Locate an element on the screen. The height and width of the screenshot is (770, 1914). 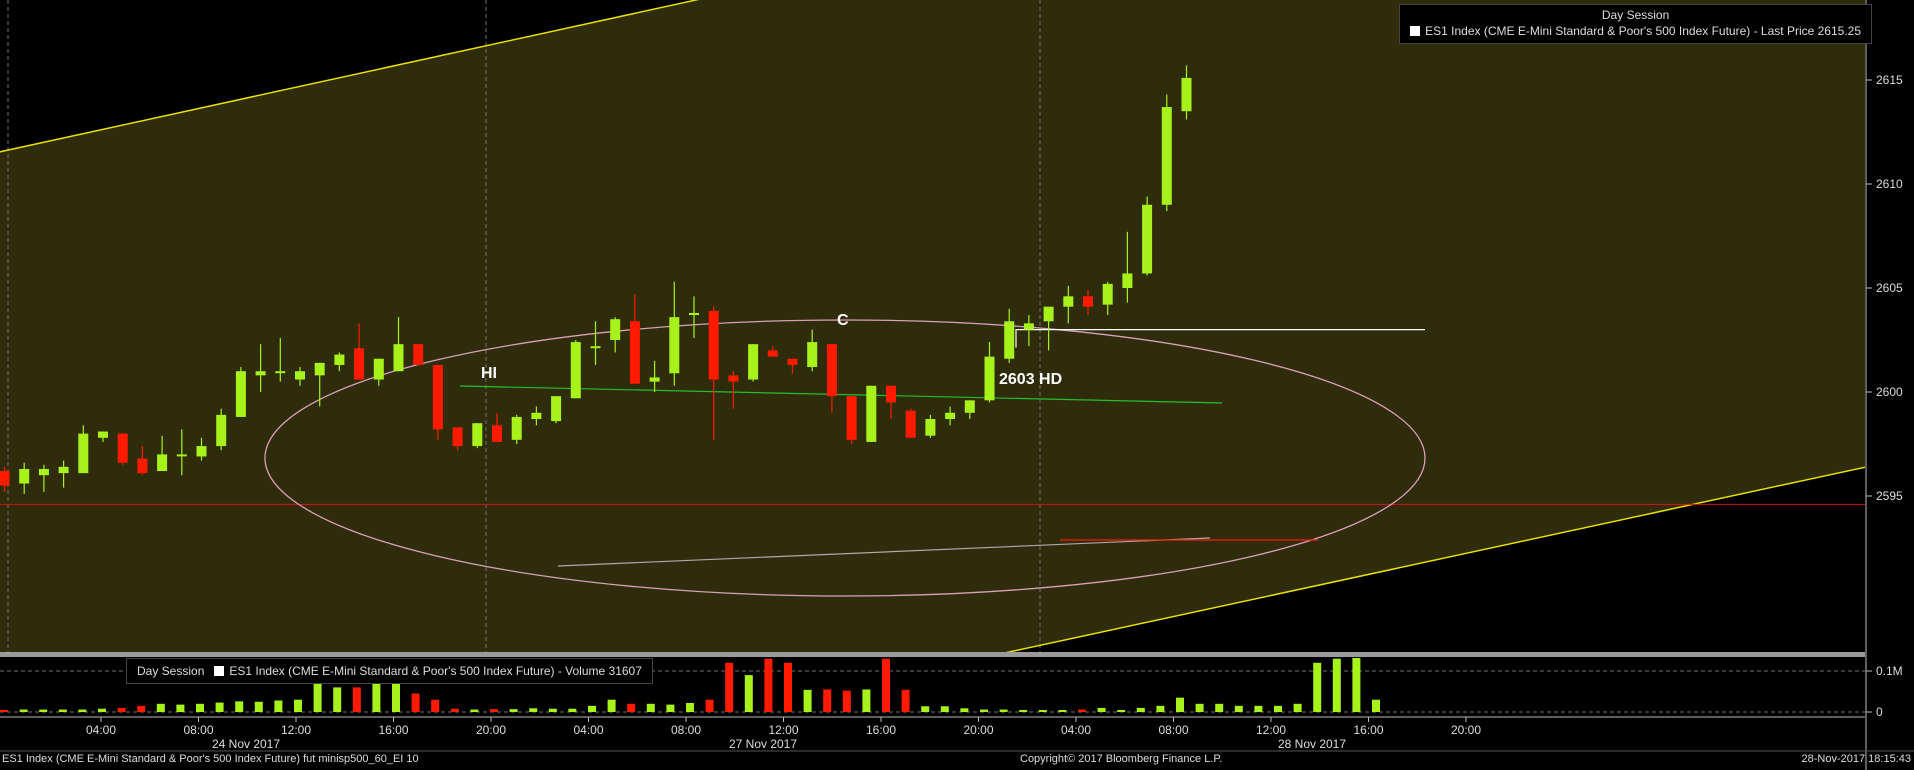
price-legend-title: Day Session is located at coordinates (1635, 15).